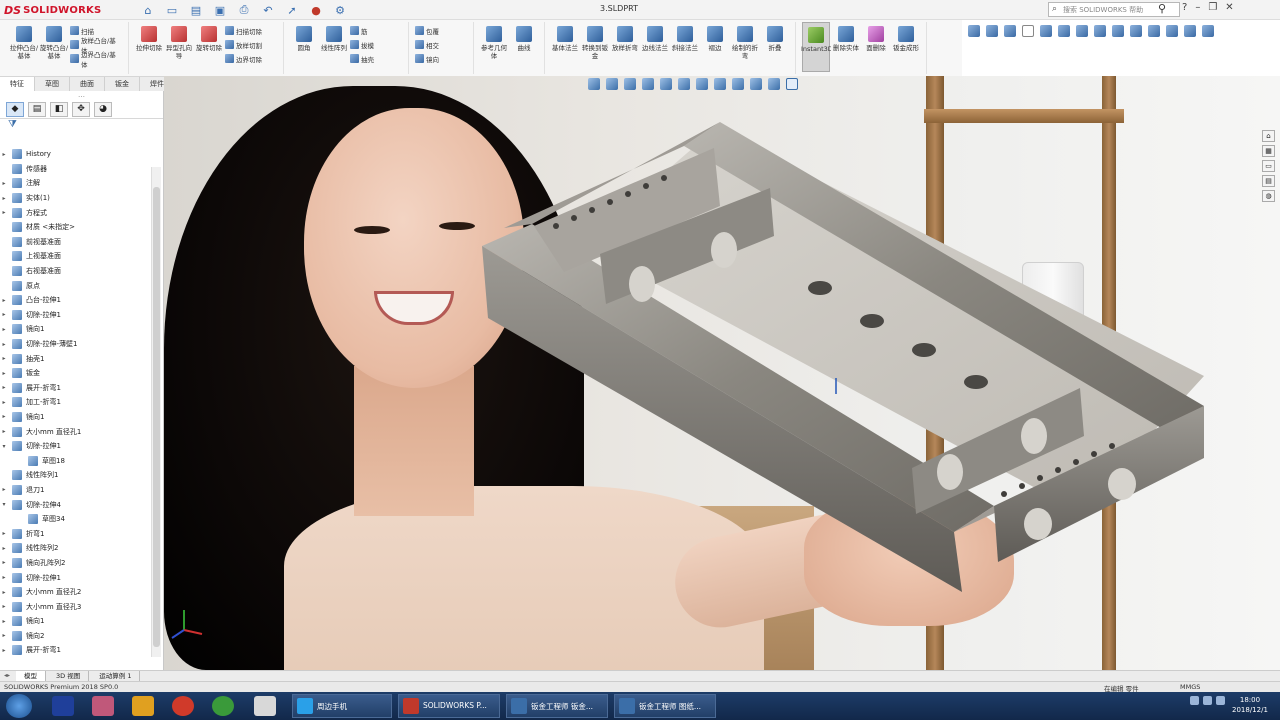 The image size is (1280, 720). I want to click on ribbon-button: 转换到钣金, so click(595, 41).